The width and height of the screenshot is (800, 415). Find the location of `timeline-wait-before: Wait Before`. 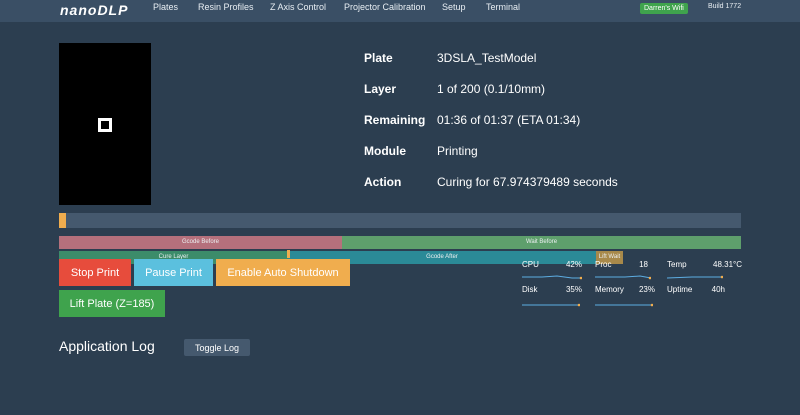

timeline-wait-before: Wait Before is located at coordinates (541, 242).